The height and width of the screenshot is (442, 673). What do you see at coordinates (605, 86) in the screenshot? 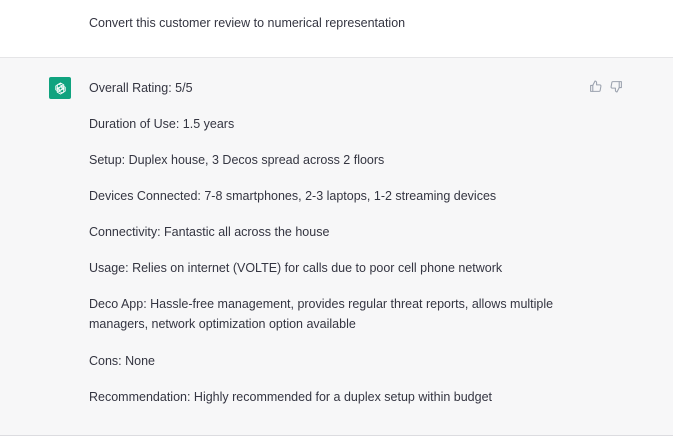
I see `feedback-buttons` at bounding box center [605, 86].